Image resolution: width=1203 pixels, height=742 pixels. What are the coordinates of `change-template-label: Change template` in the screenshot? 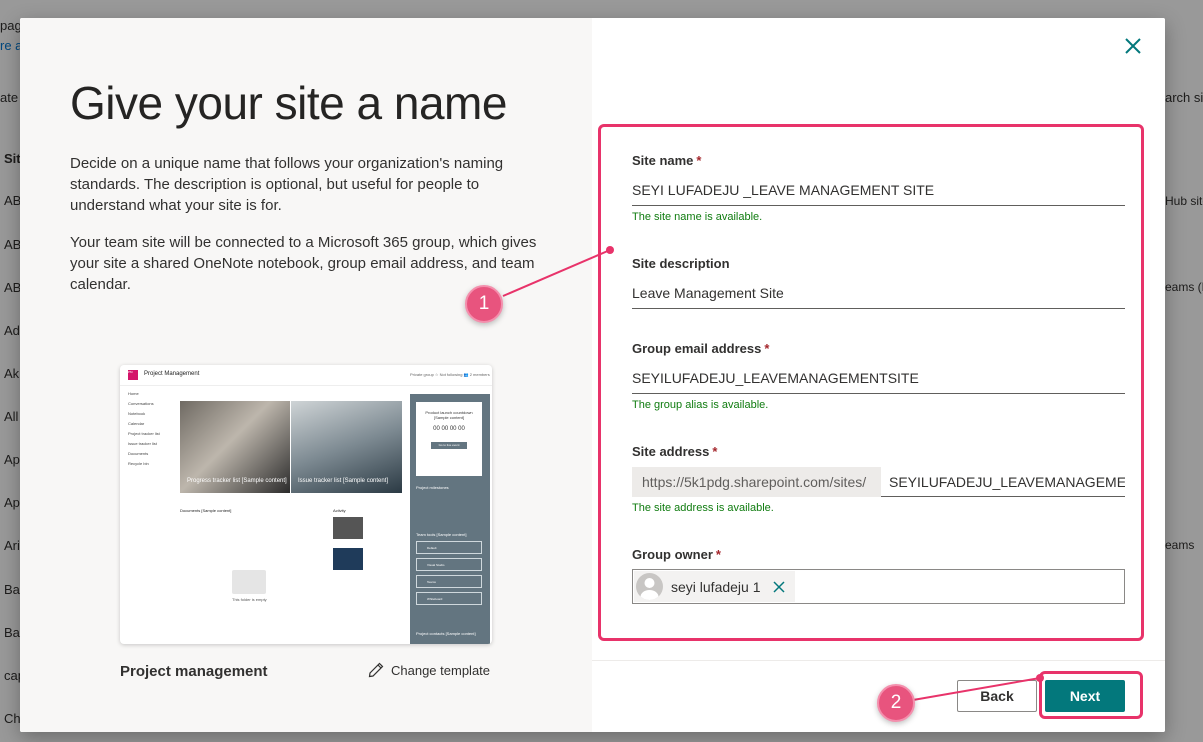 It's located at (441, 670).